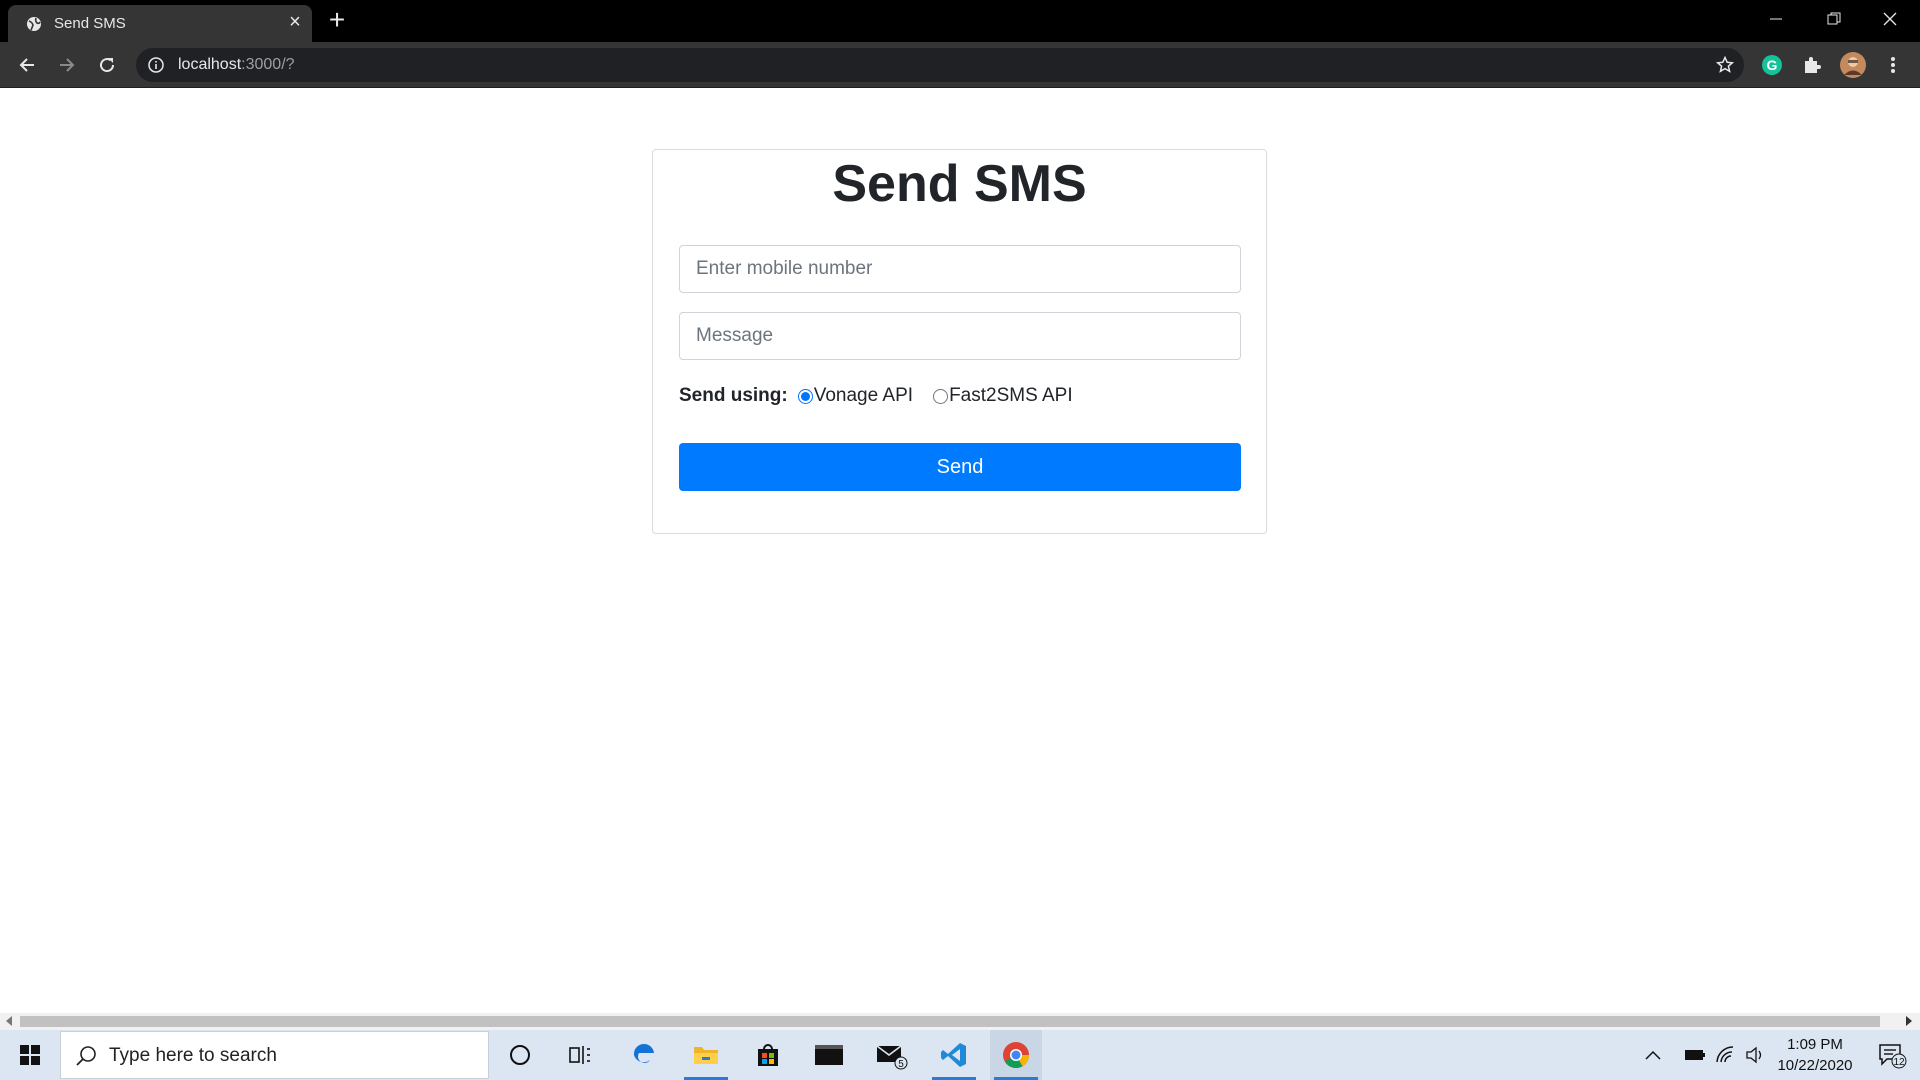 The height and width of the screenshot is (1080, 1920). I want to click on notification-count: 12, so click(1899, 1062).